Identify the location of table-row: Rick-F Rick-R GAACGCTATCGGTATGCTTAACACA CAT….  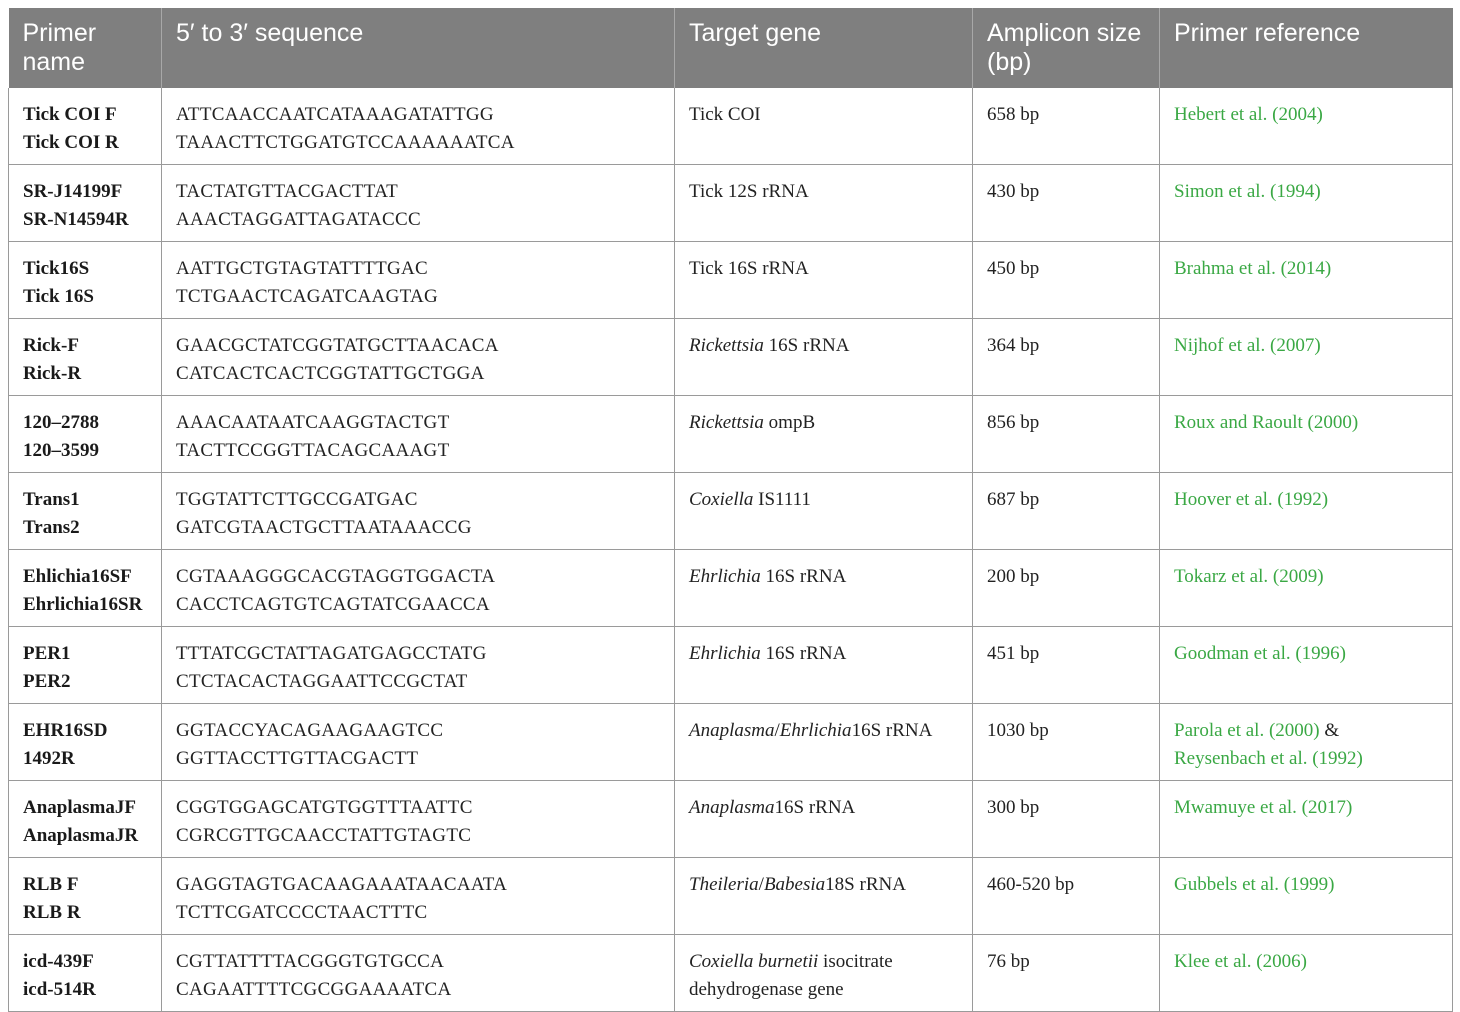
(730, 357).